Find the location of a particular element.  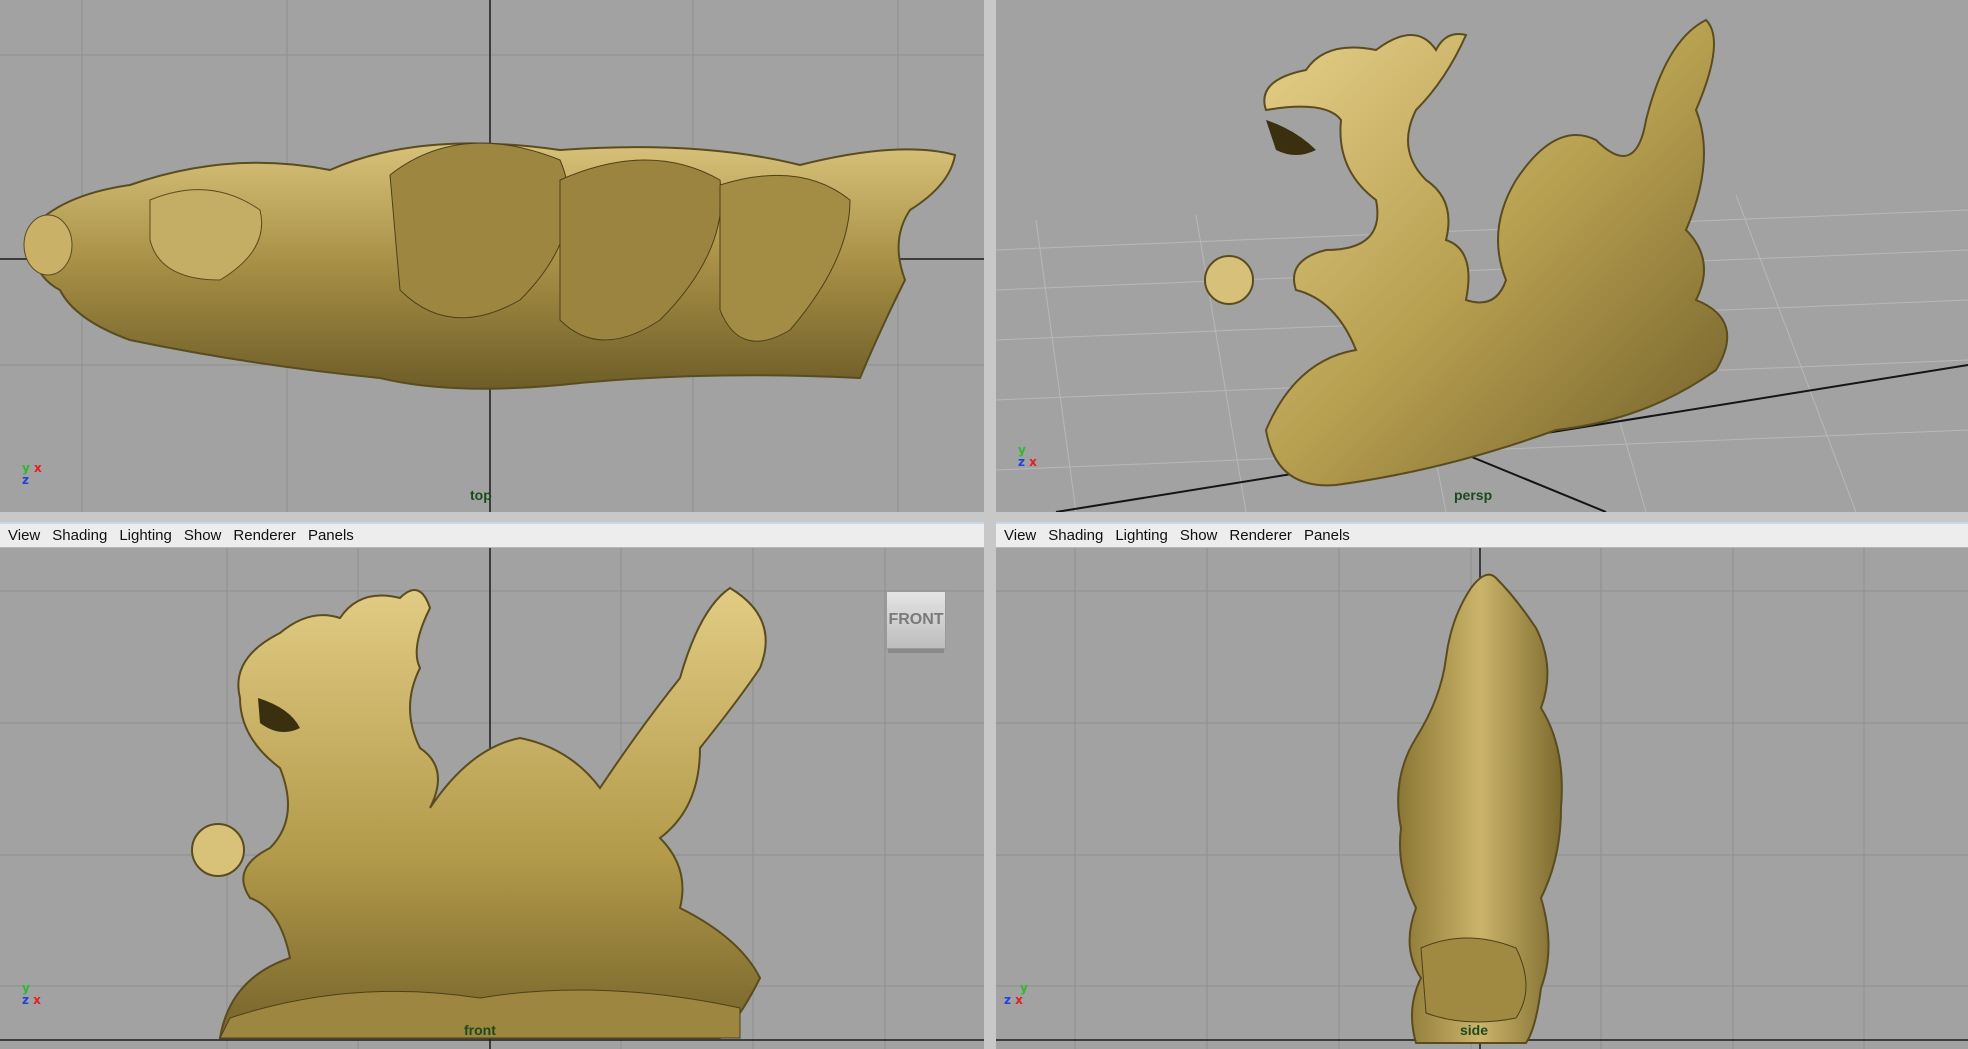

dragon-model-front is located at coordinates (479, 812).